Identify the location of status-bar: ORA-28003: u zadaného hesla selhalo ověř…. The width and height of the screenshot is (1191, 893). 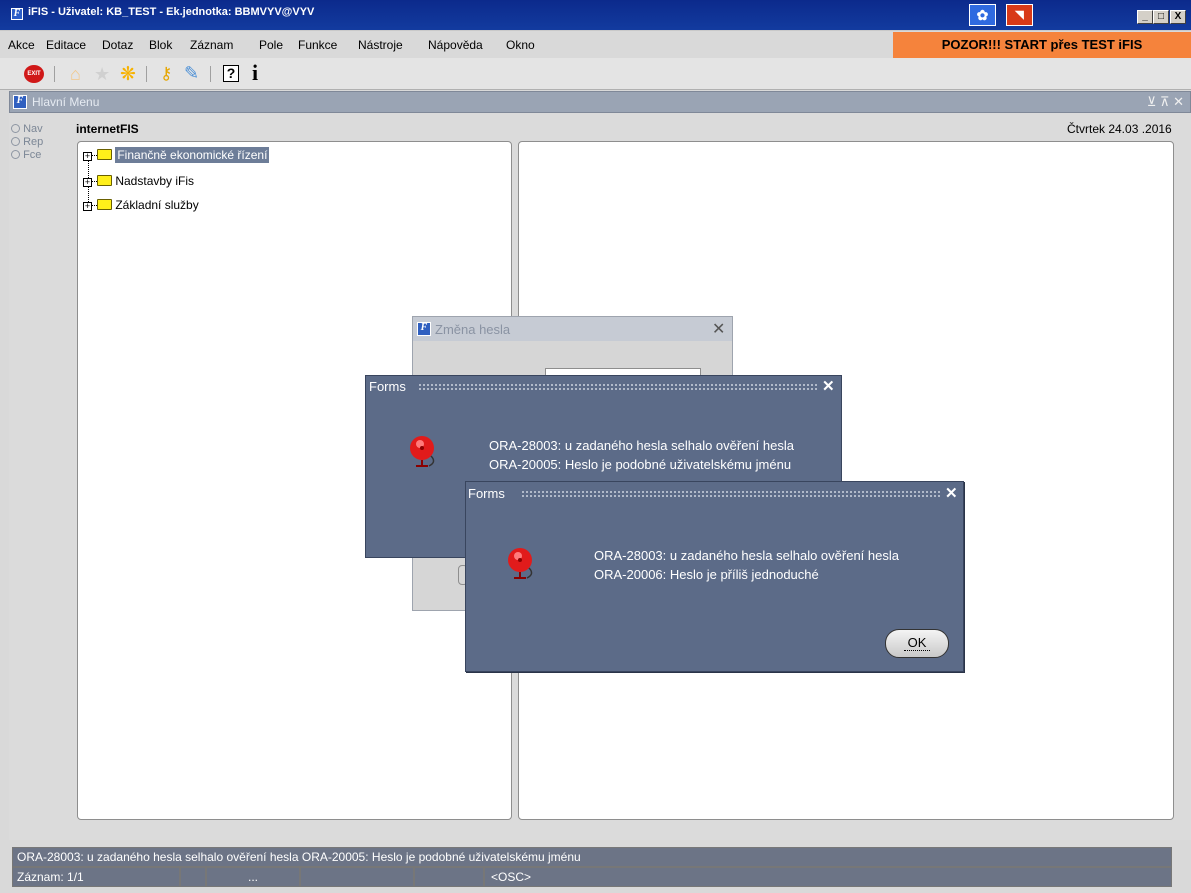
(600, 866).